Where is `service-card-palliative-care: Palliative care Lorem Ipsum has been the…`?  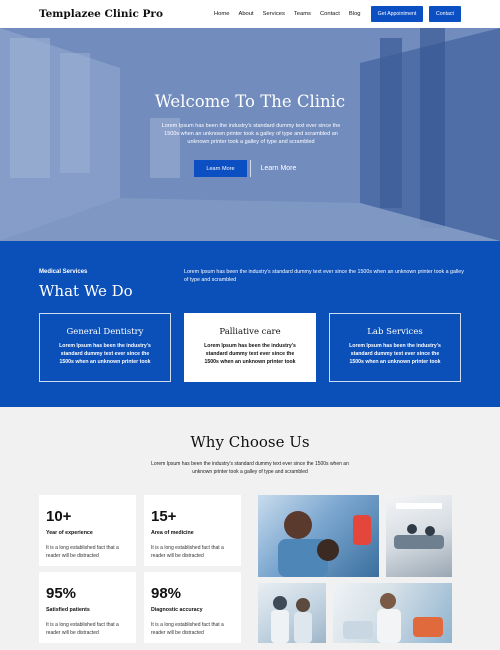 service-card-palliative-care: Palliative care Lorem Ipsum has been the… is located at coordinates (250, 347).